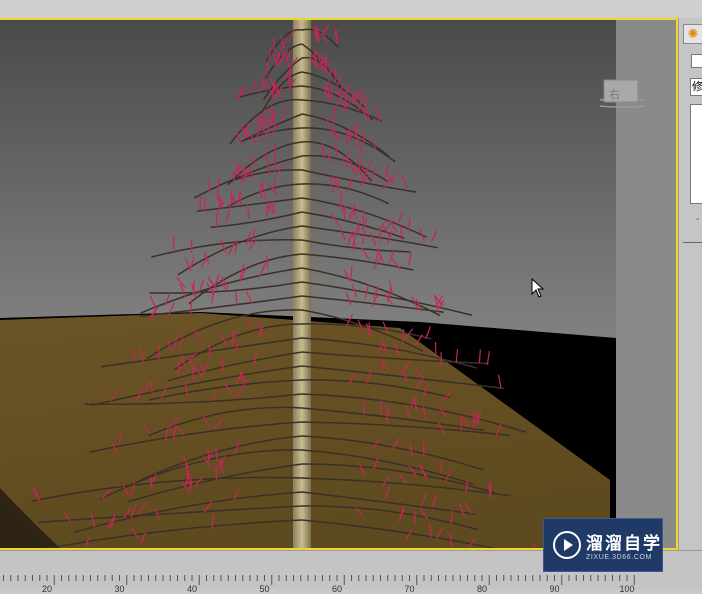 The height and width of the screenshot is (594, 702). I want to click on ruler-tick-label: 40, so click(192, 589).